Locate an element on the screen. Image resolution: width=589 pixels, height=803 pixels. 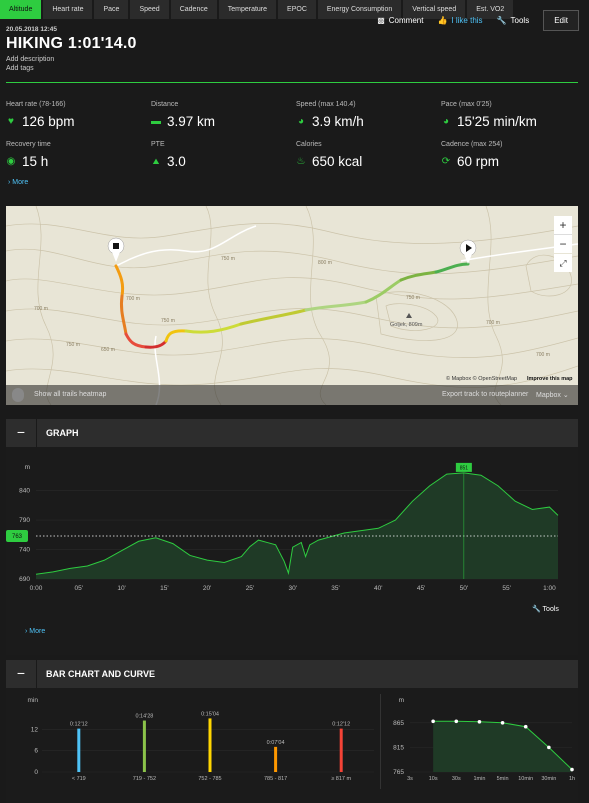
pace-icon: ◕ is located at coordinates (446, 121).